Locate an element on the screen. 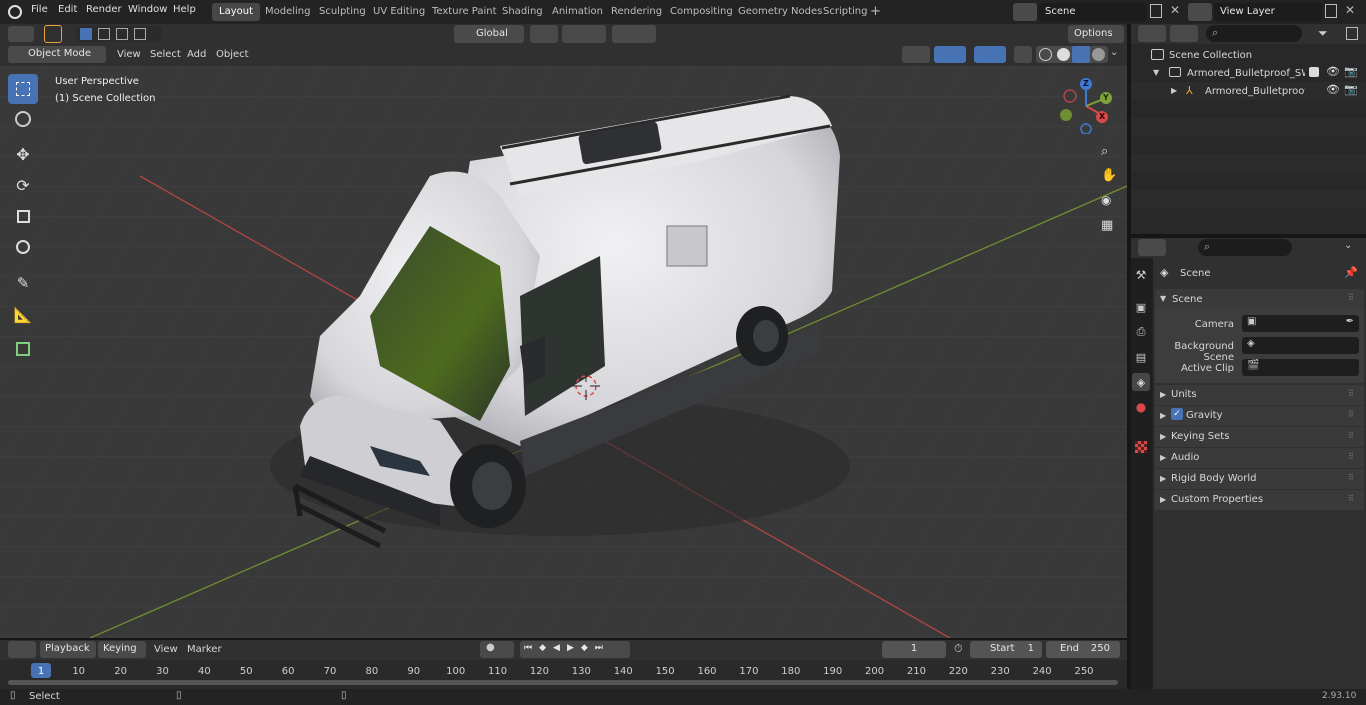  eyedropper-icon: ✒ is located at coordinates (1350, 321).